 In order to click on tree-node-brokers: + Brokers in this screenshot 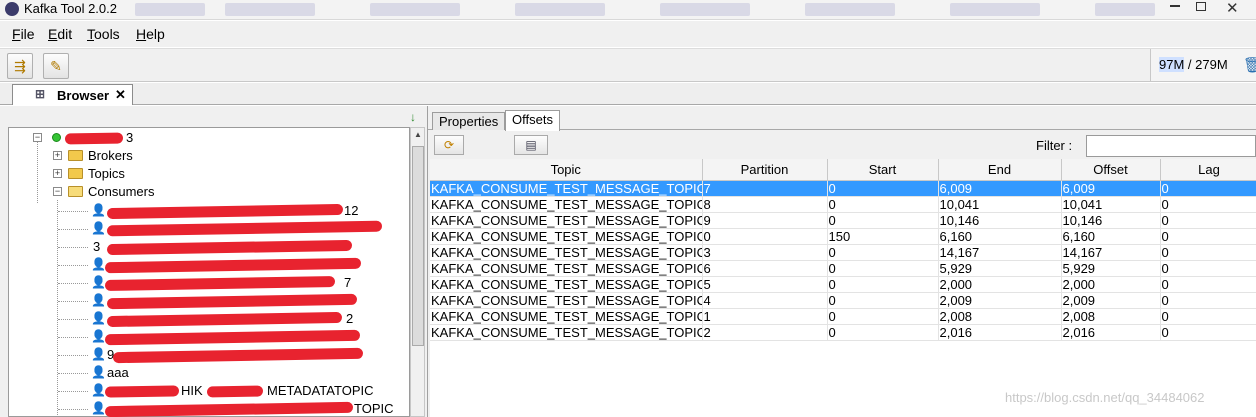, I will do `click(209, 156)`.